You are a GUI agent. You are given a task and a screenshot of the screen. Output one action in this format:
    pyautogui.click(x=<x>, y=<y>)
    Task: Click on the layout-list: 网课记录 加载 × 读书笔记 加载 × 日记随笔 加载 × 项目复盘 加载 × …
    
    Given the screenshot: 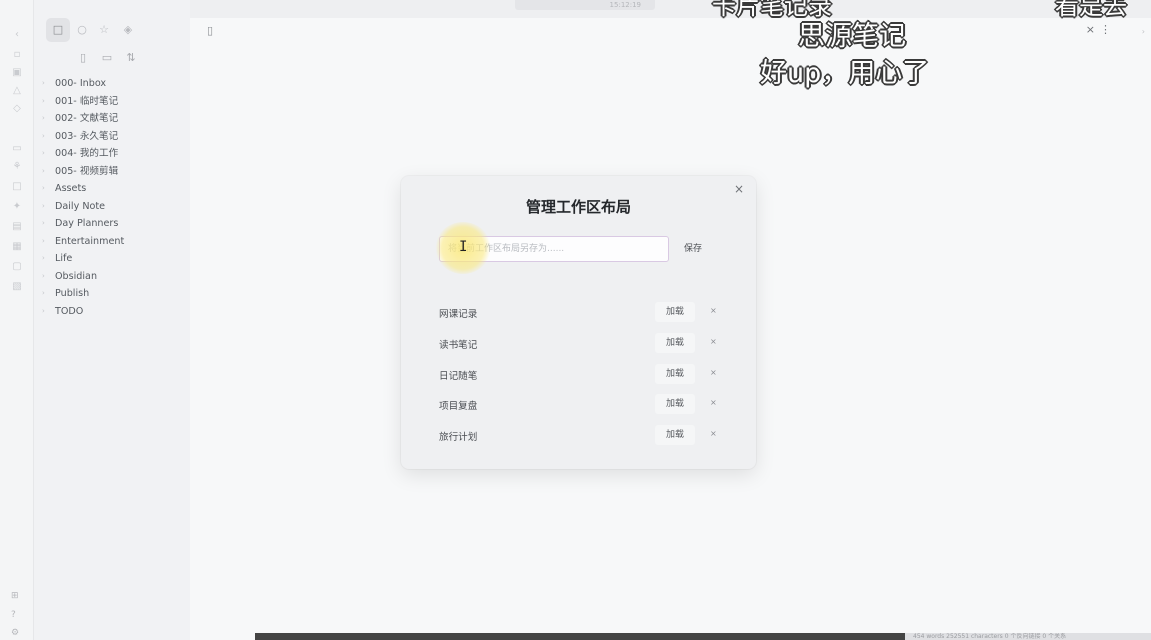 What is the action you would take?
    pyautogui.click(x=579, y=379)
    